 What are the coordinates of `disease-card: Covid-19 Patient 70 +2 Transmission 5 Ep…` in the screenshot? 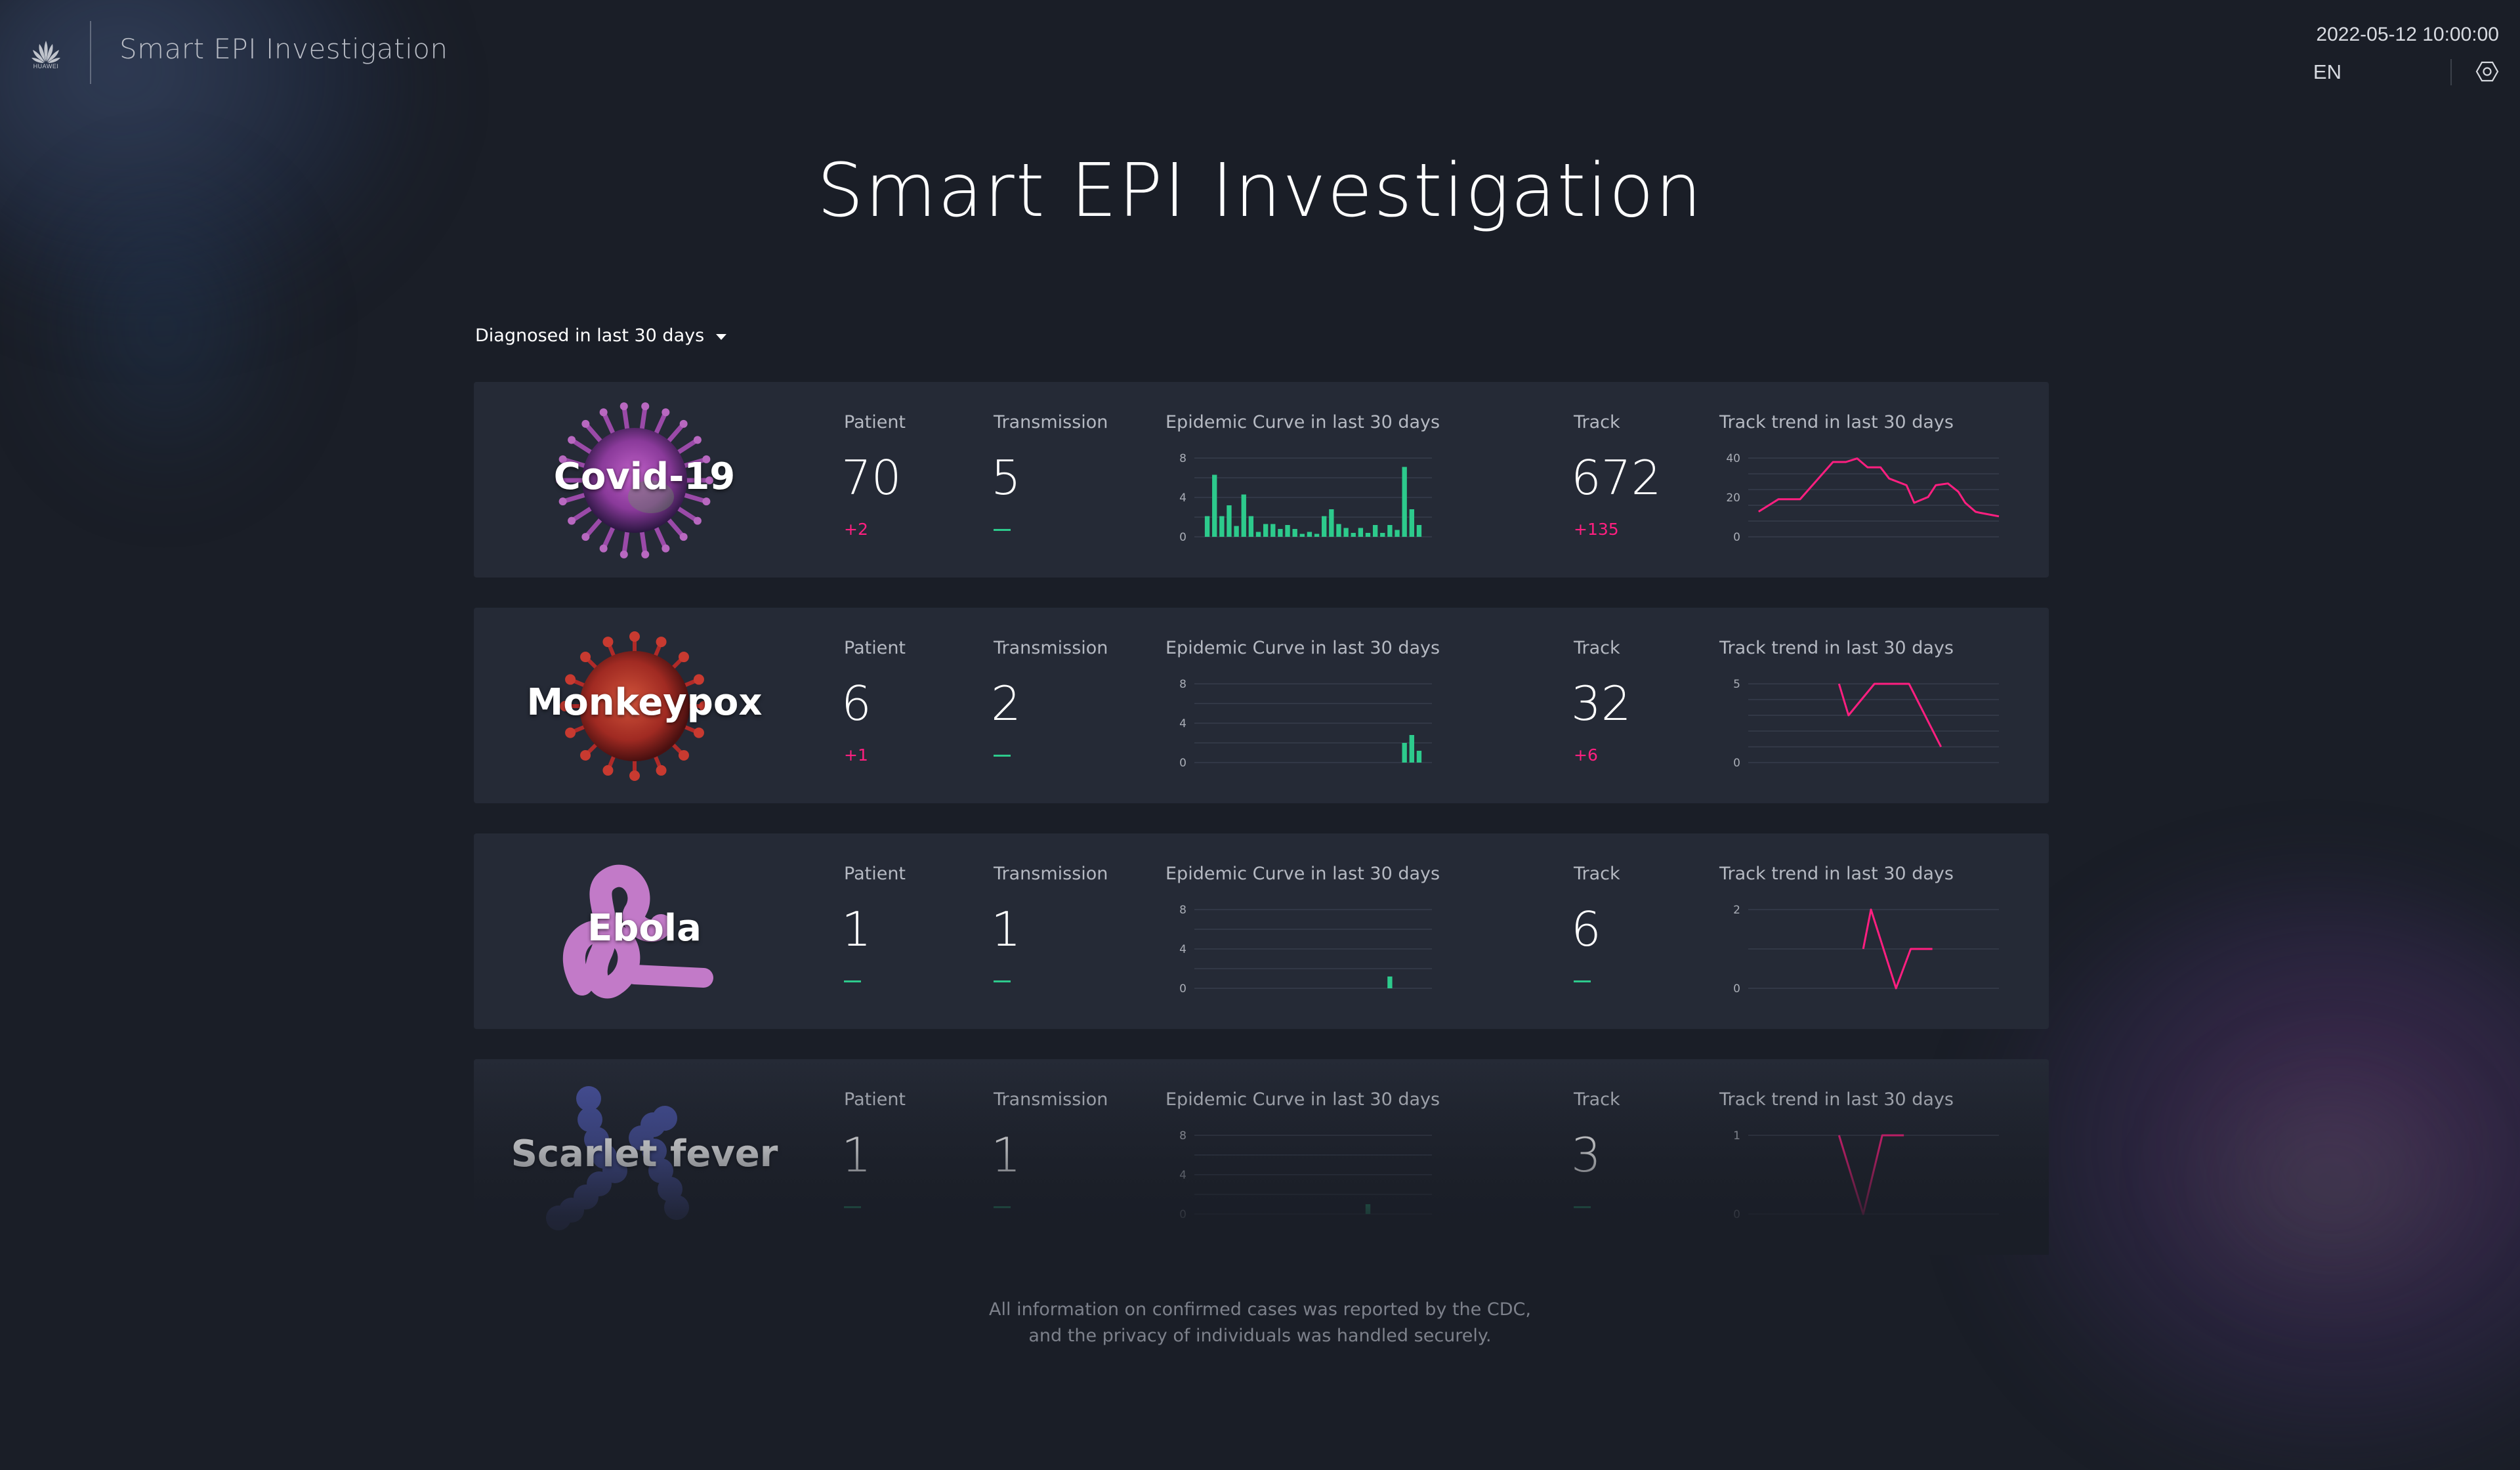 It's located at (1261, 480).